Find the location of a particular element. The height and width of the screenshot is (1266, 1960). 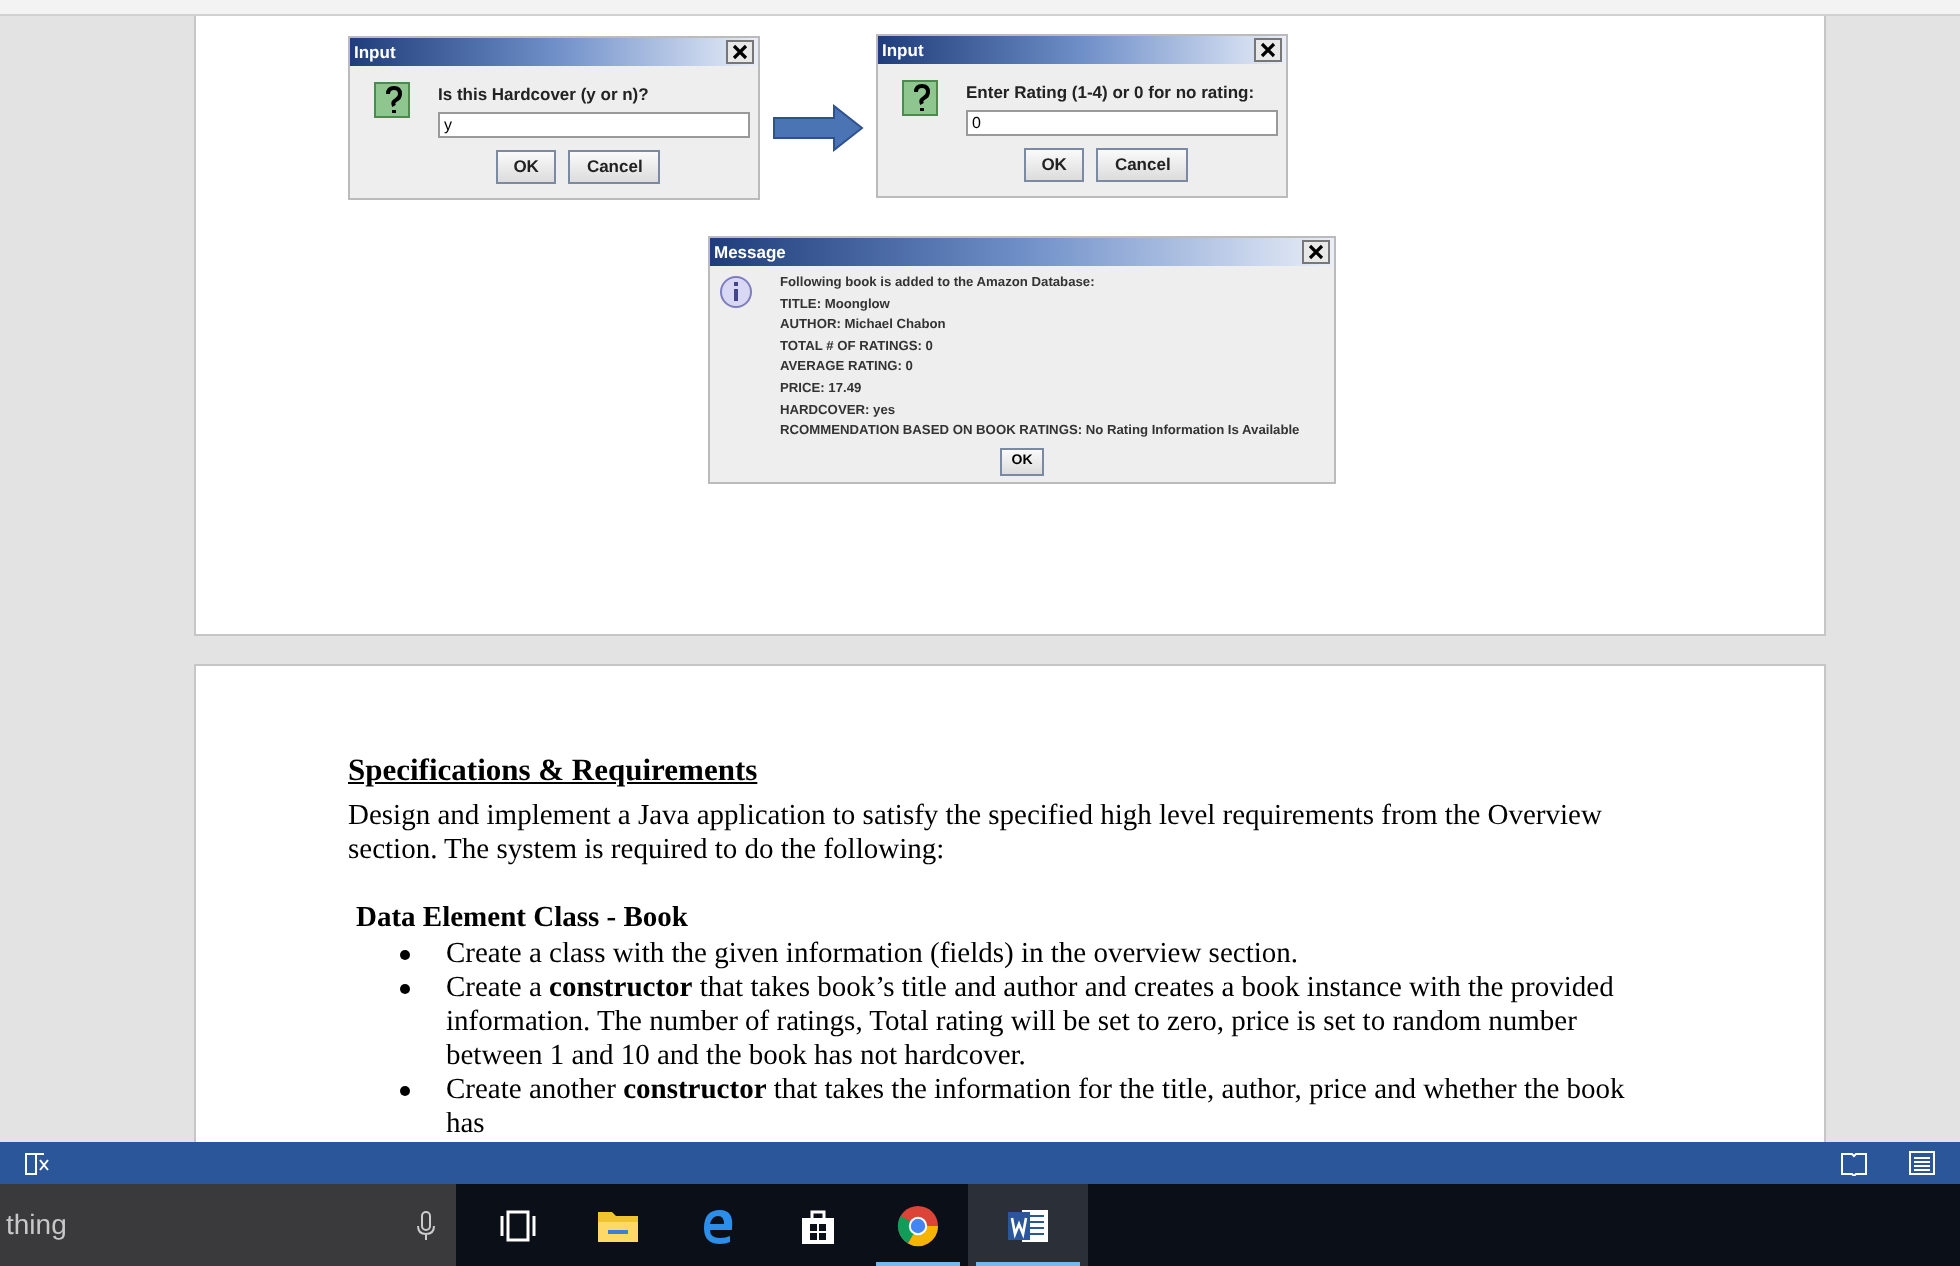

intro-paragraph: Design and implement a Java application to satisfy the specified high level requirements from the Overview section. The system is required to do the following: is located at coordinates (976, 834).